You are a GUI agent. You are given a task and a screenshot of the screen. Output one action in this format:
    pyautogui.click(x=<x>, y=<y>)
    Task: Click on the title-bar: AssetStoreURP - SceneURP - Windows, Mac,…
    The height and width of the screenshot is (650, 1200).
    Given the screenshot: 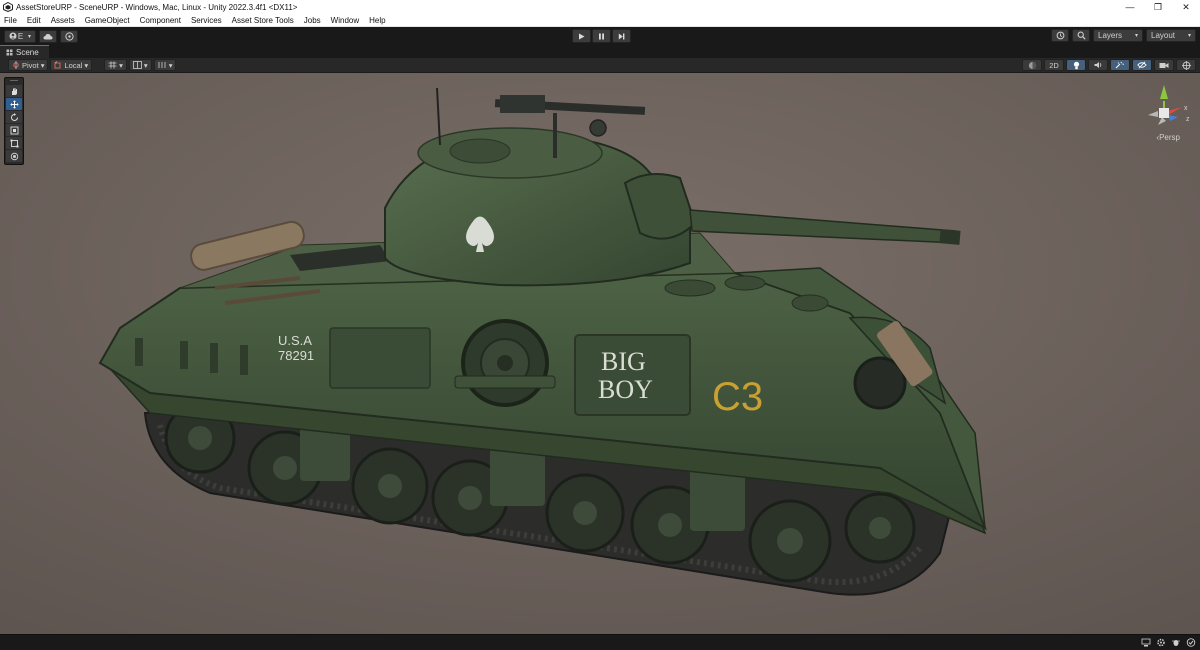 What is the action you would take?
    pyautogui.click(x=600, y=7)
    